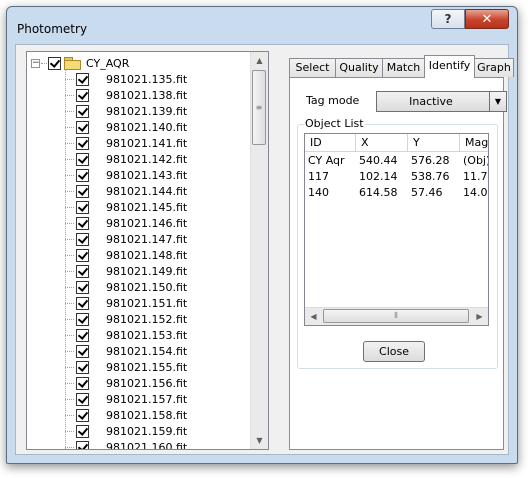 The height and width of the screenshot is (478, 530). What do you see at coordinates (126, 143) in the screenshot?
I see `tree-file-item: 981021.141.fit` at bounding box center [126, 143].